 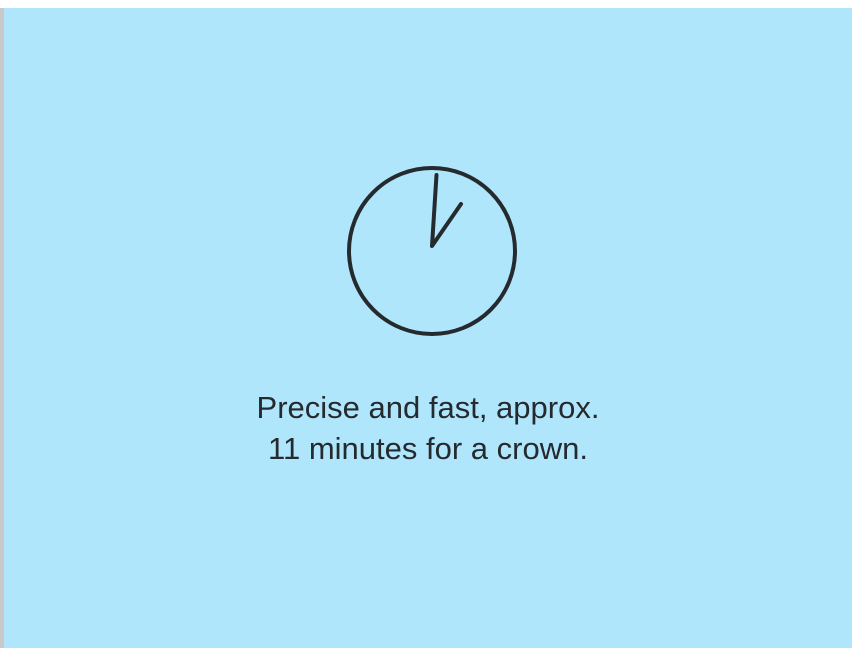 I want to click on clock-icon, so click(x=432, y=251).